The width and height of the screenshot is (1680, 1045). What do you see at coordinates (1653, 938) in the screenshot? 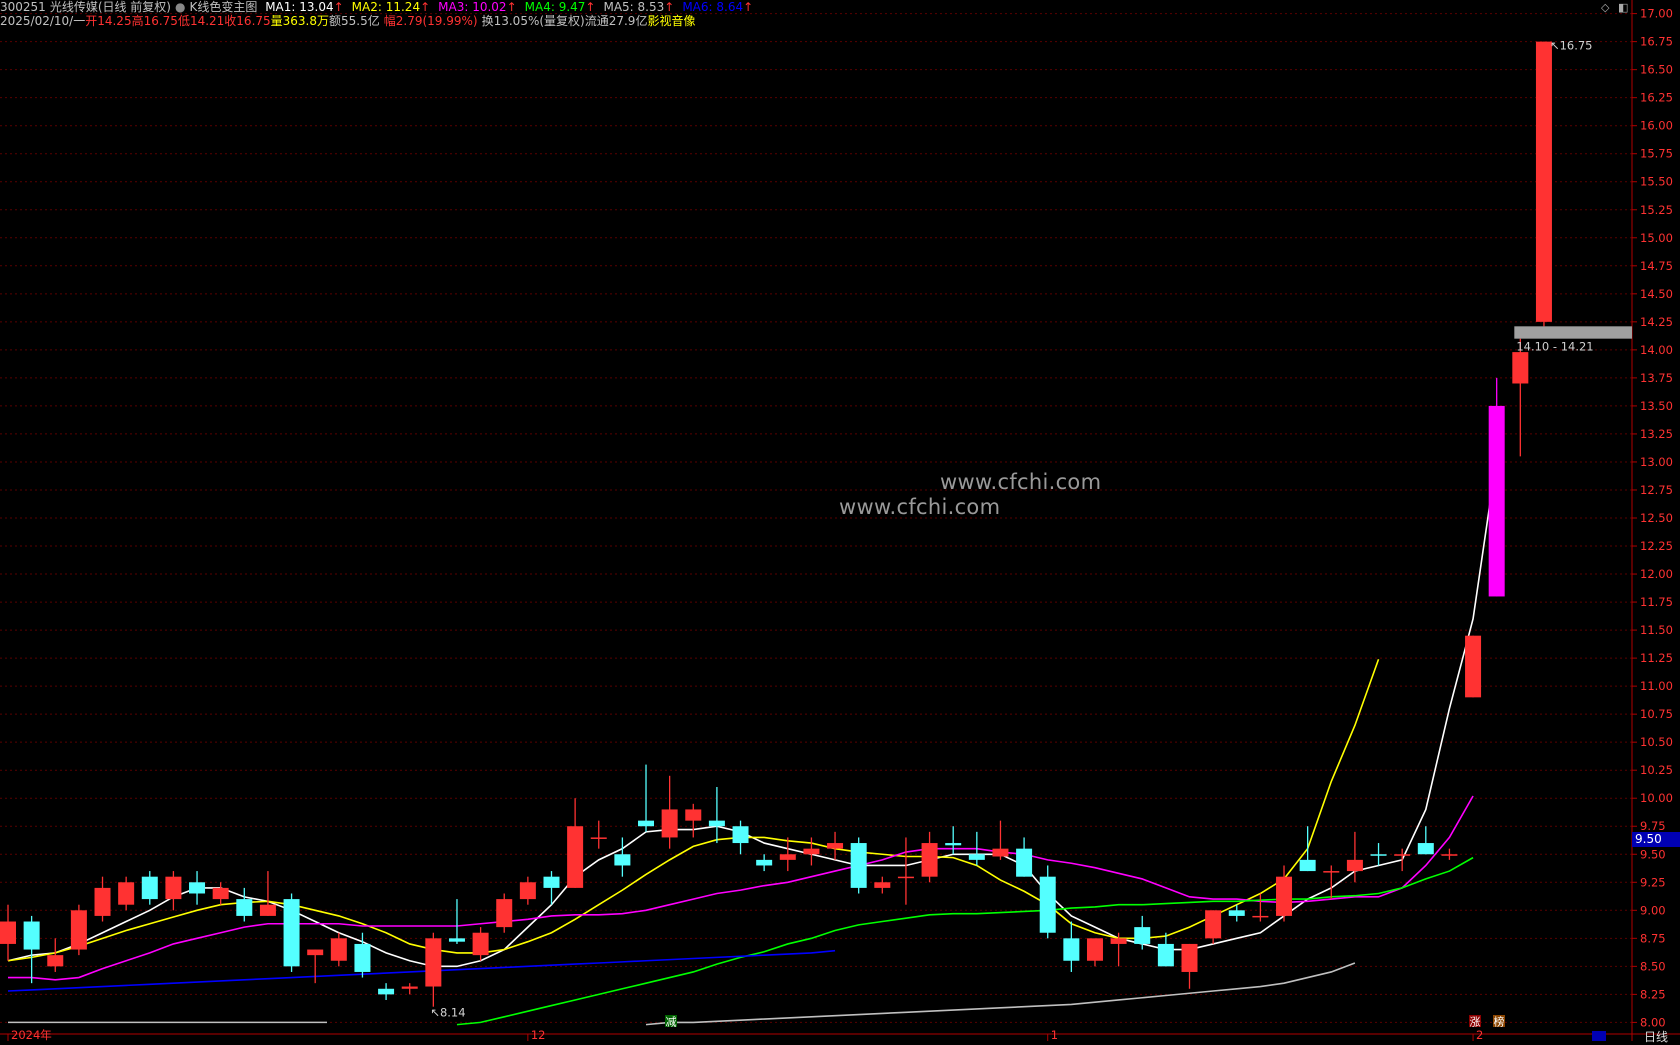
I see `y-tick-label: 8.75` at bounding box center [1653, 938].